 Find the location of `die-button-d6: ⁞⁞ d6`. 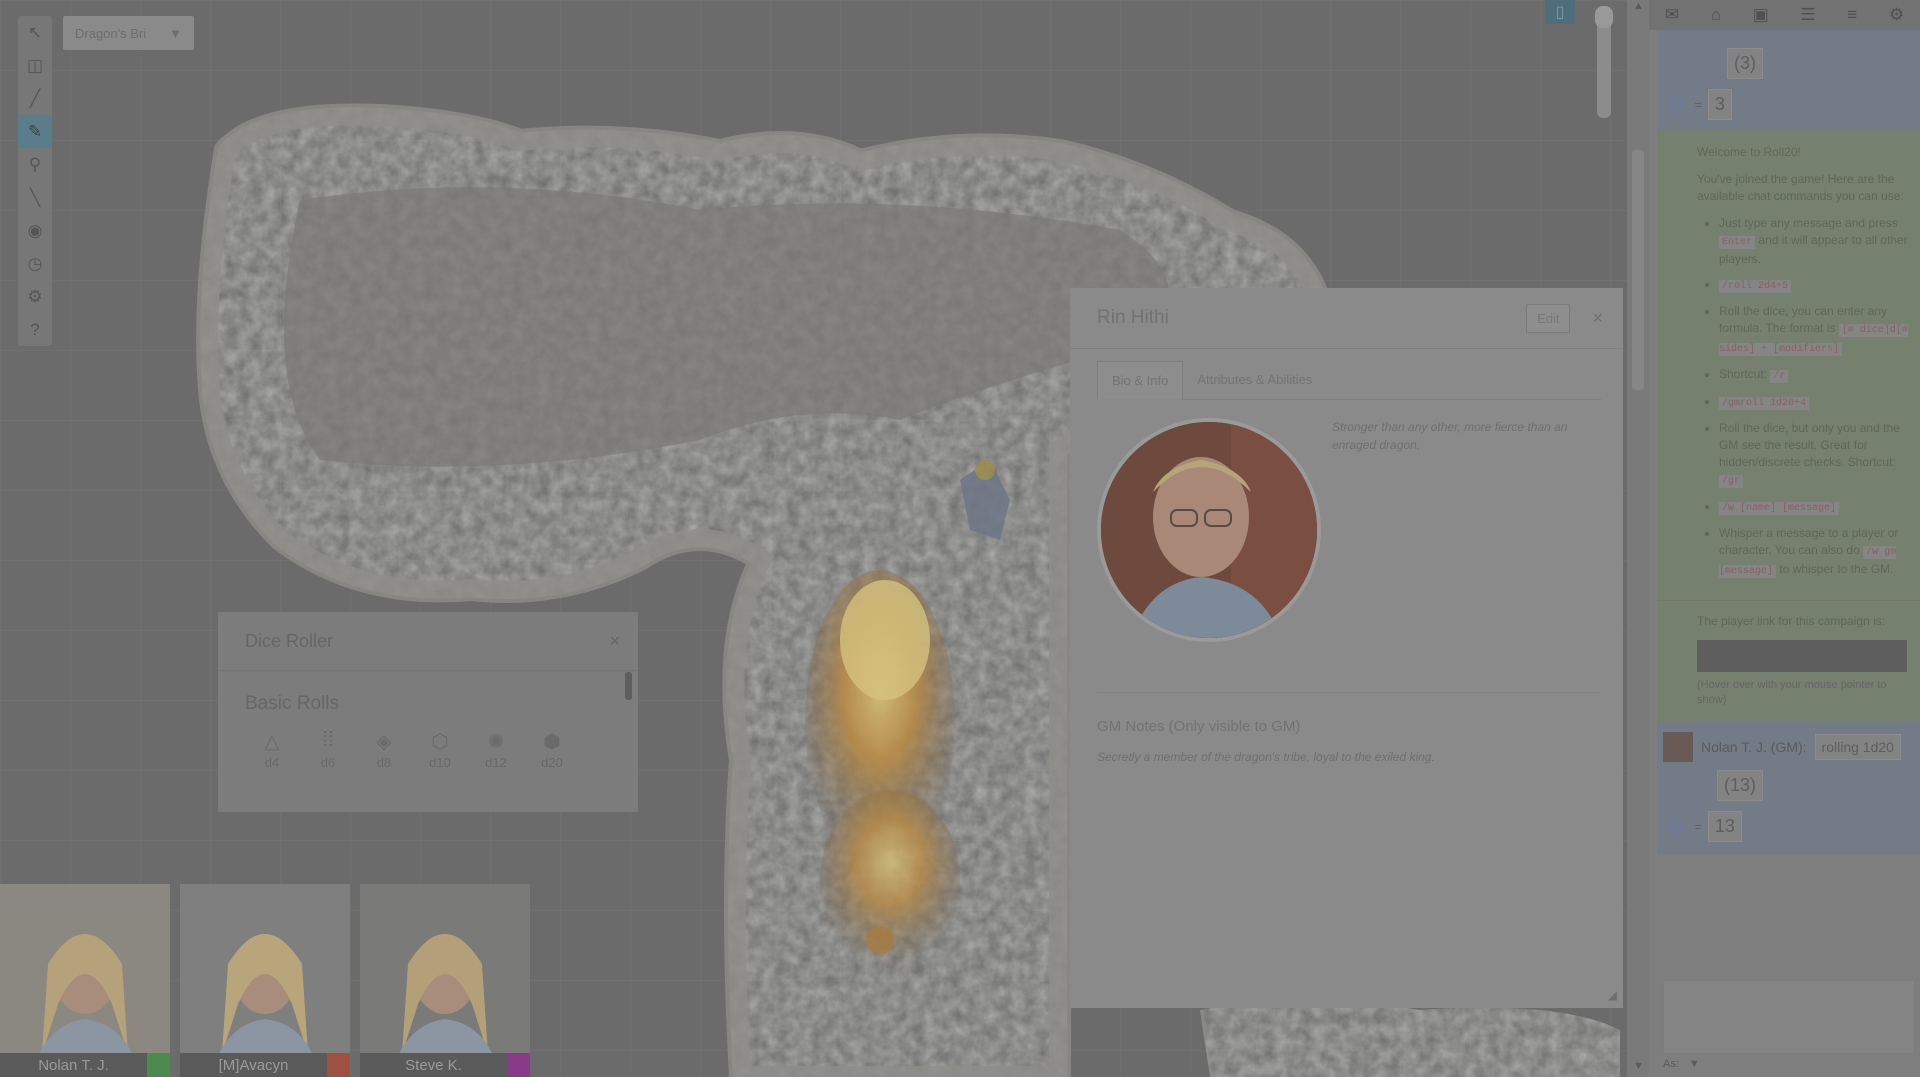

die-button-d6: ⁞⁞ d6 is located at coordinates (328, 749).